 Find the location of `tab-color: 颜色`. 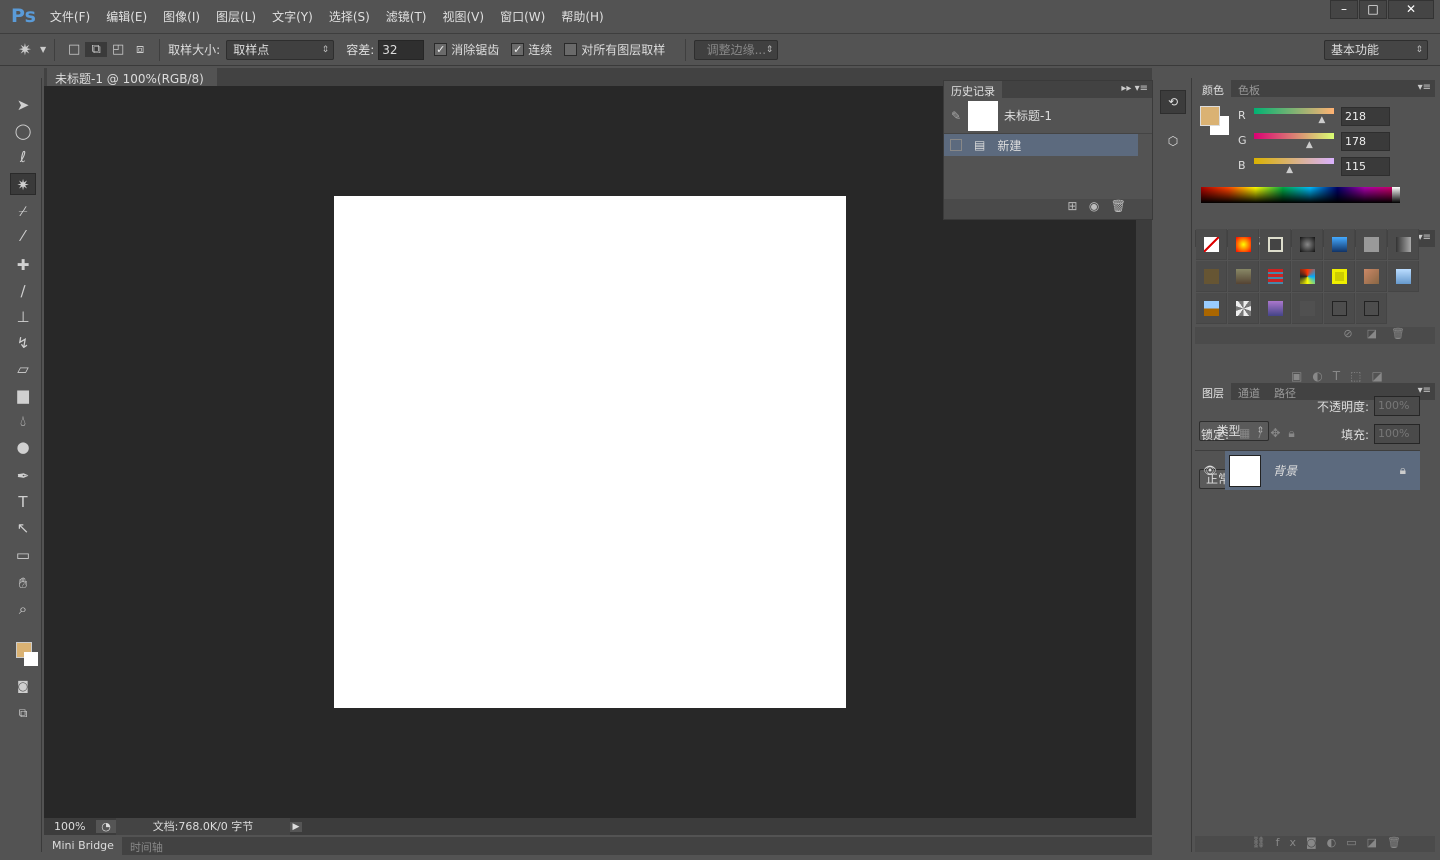

tab-color: 颜色 is located at coordinates (1213, 88).